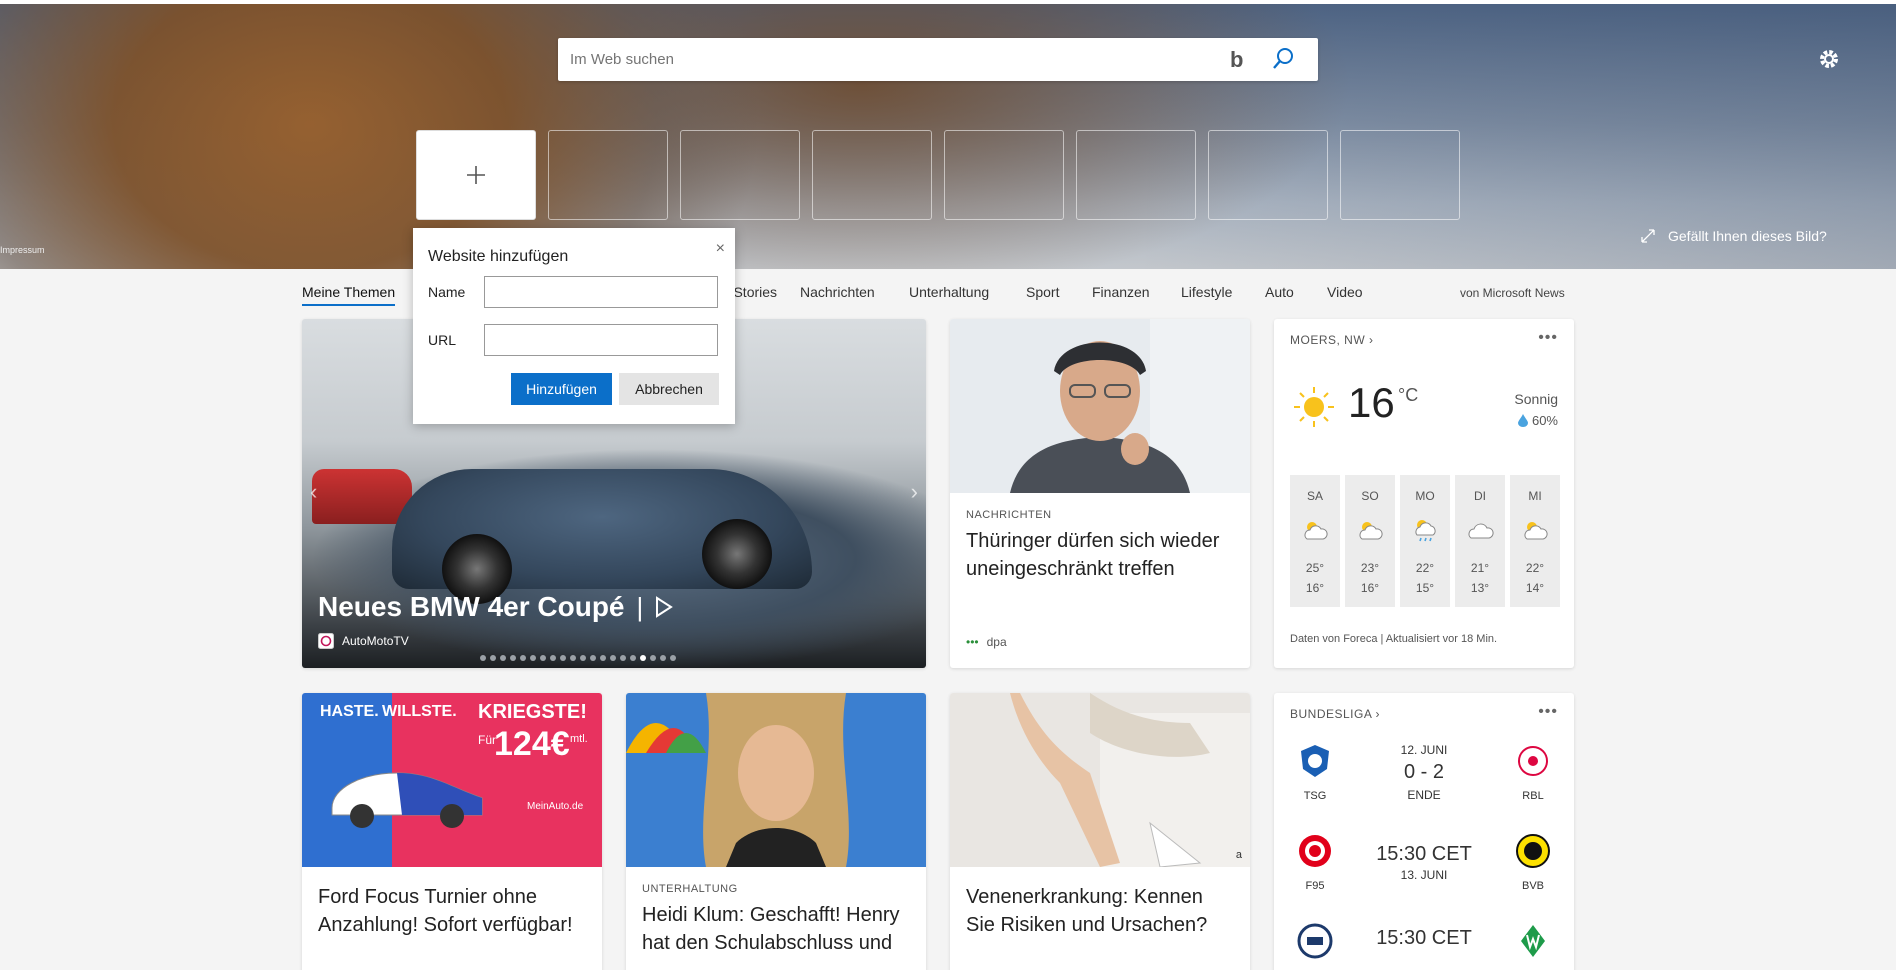  Describe the element at coordinates (1747, 236) in the screenshot. I see `feedback-label: Gefällt Ihnen dieses Bild?` at that location.